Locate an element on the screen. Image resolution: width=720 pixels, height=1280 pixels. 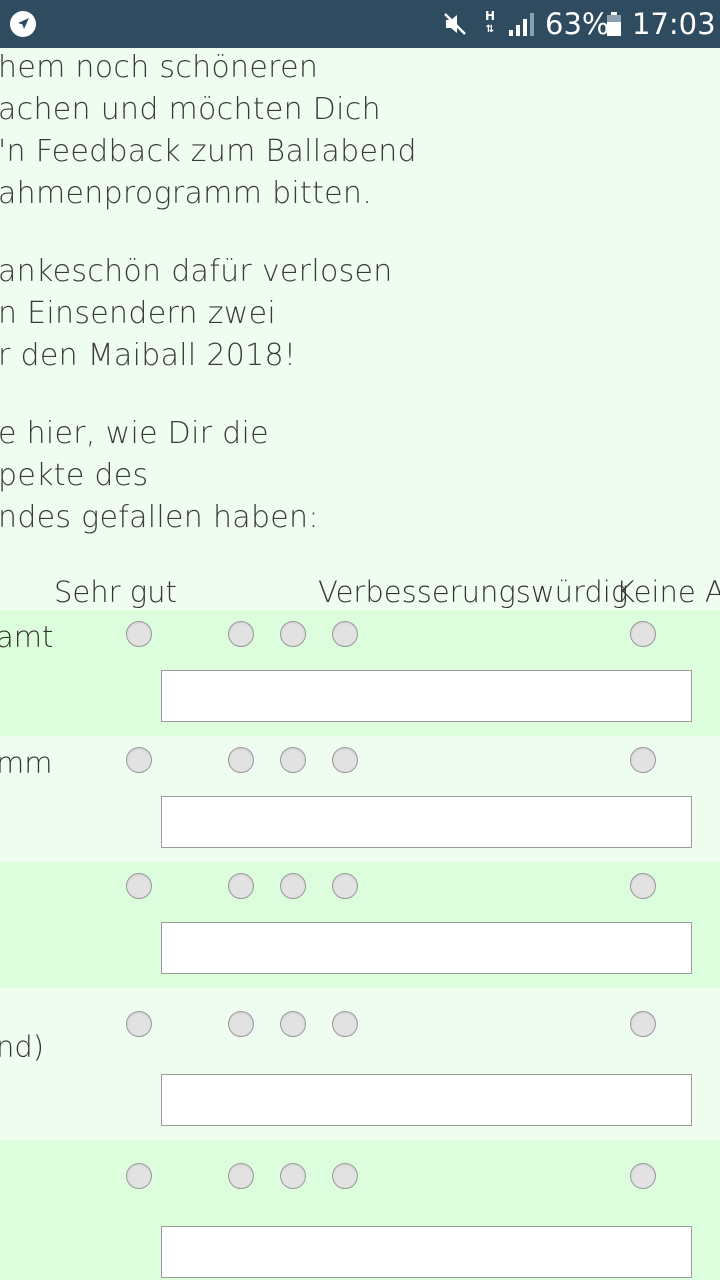
status-bar: H ⇅ 63% 17:03 is located at coordinates (360, 24).